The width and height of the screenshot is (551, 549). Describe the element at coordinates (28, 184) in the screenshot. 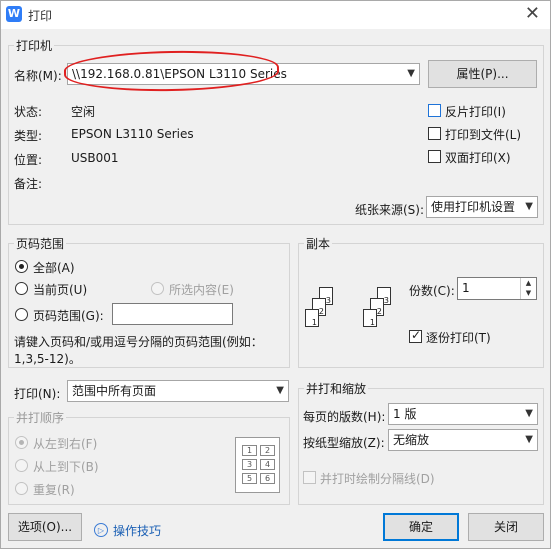

I see `comment-label: 备注:` at that location.